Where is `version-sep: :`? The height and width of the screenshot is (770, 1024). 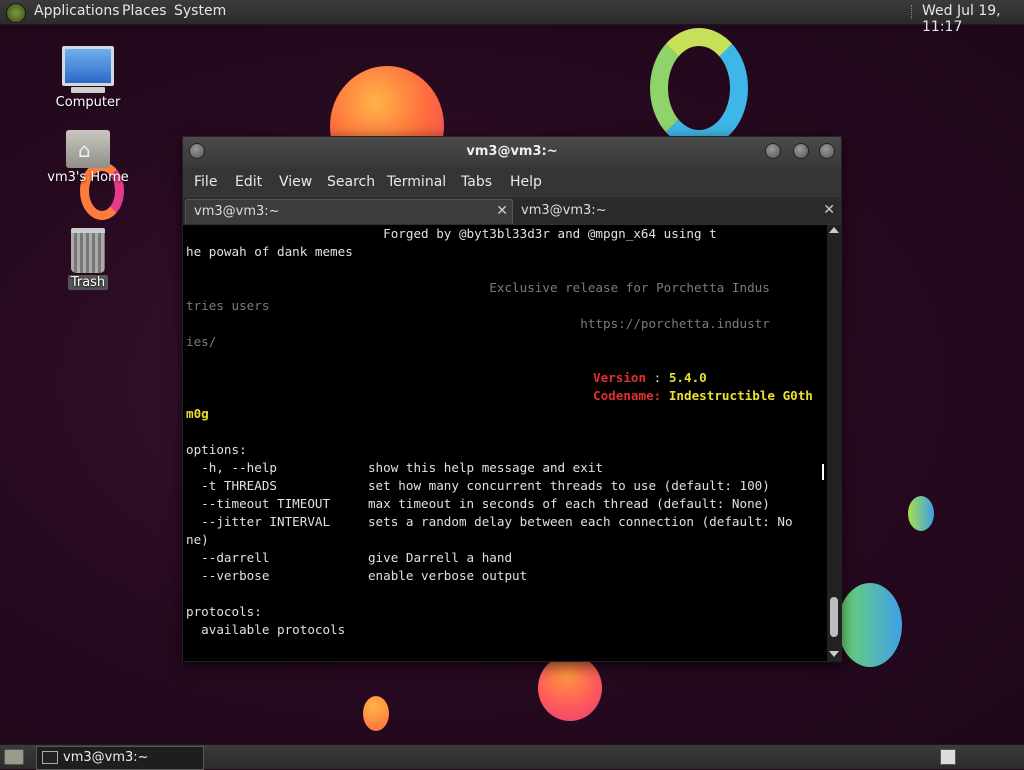 version-sep: : is located at coordinates (657, 377).